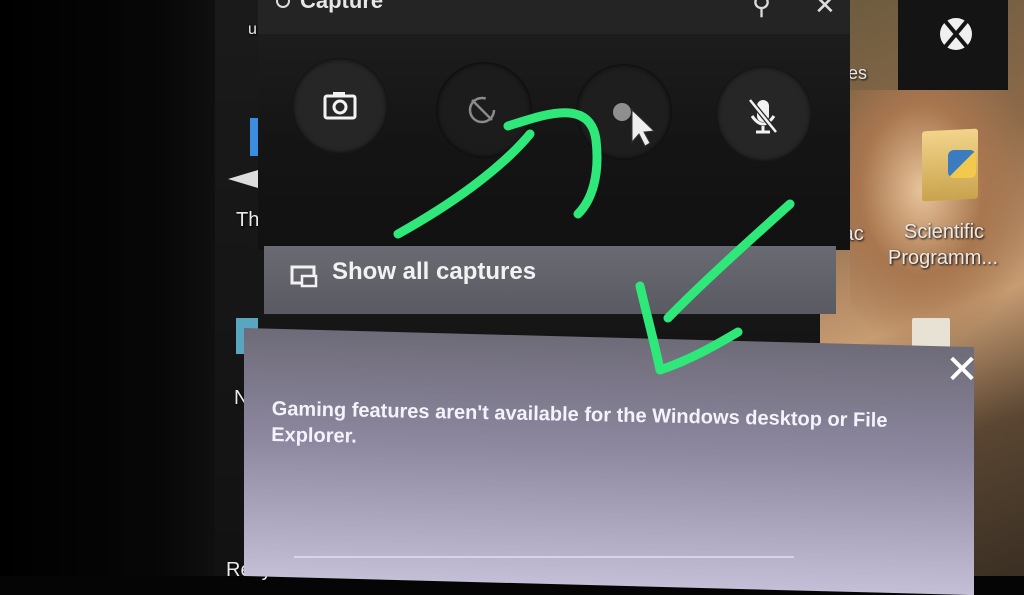 This screenshot has width=1024, height=595. Describe the element at coordinates (643, 127) in the screenshot. I see `mouse-cursor-icon` at that location.